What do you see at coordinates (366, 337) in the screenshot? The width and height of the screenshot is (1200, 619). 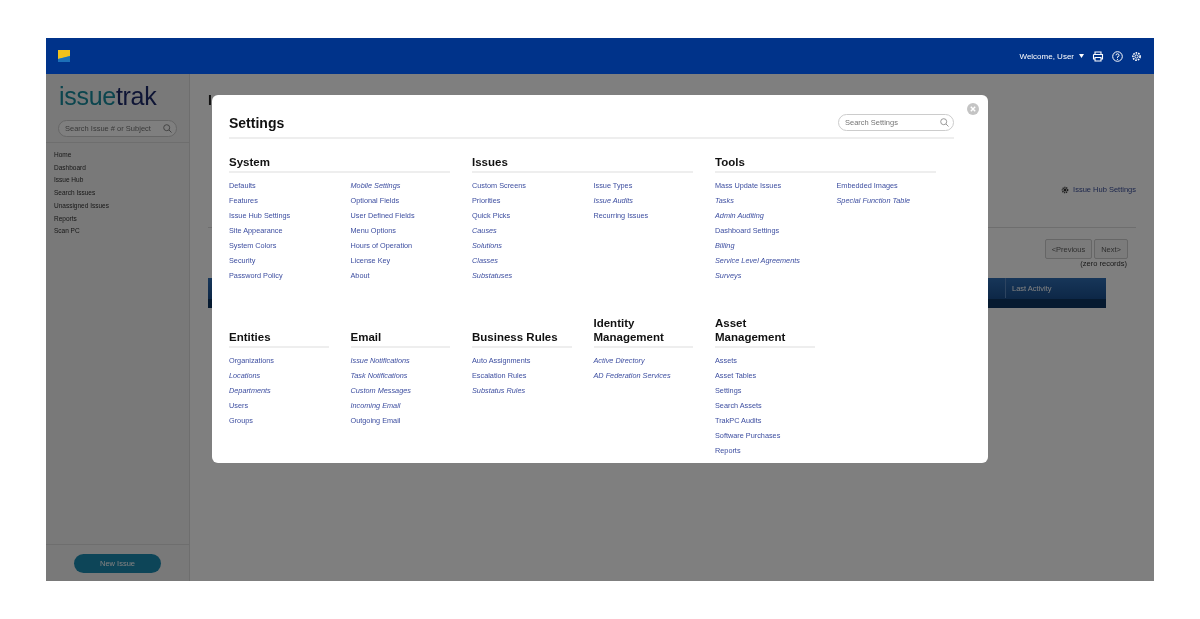 I see `section-heading: Email` at bounding box center [366, 337].